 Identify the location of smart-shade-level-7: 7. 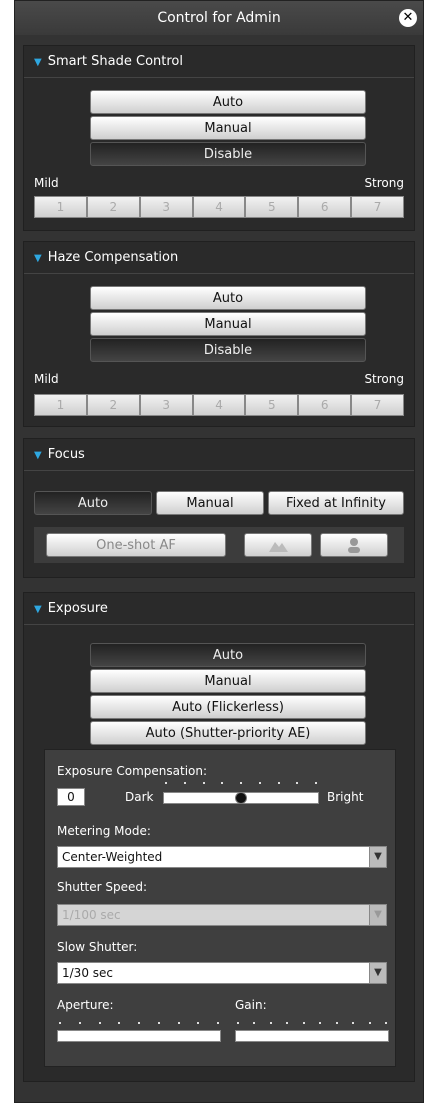
(378, 207).